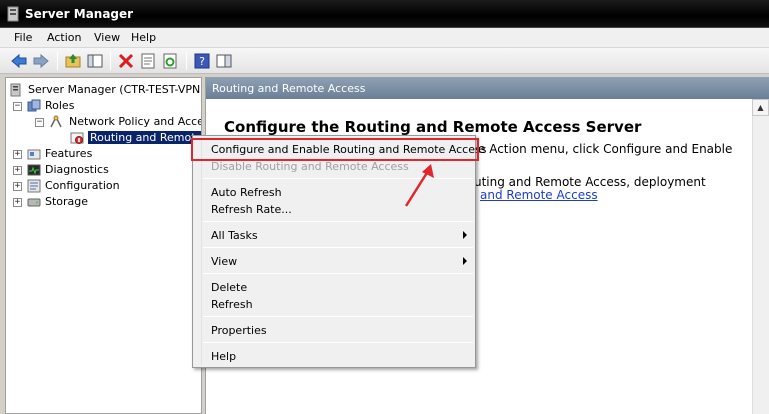 The width and height of the screenshot is (769, 414). Describe the element at coordinates (310, 166) in the screenshot. I see `menu-item-disable: Disable Routing and Remote Access` at that location.